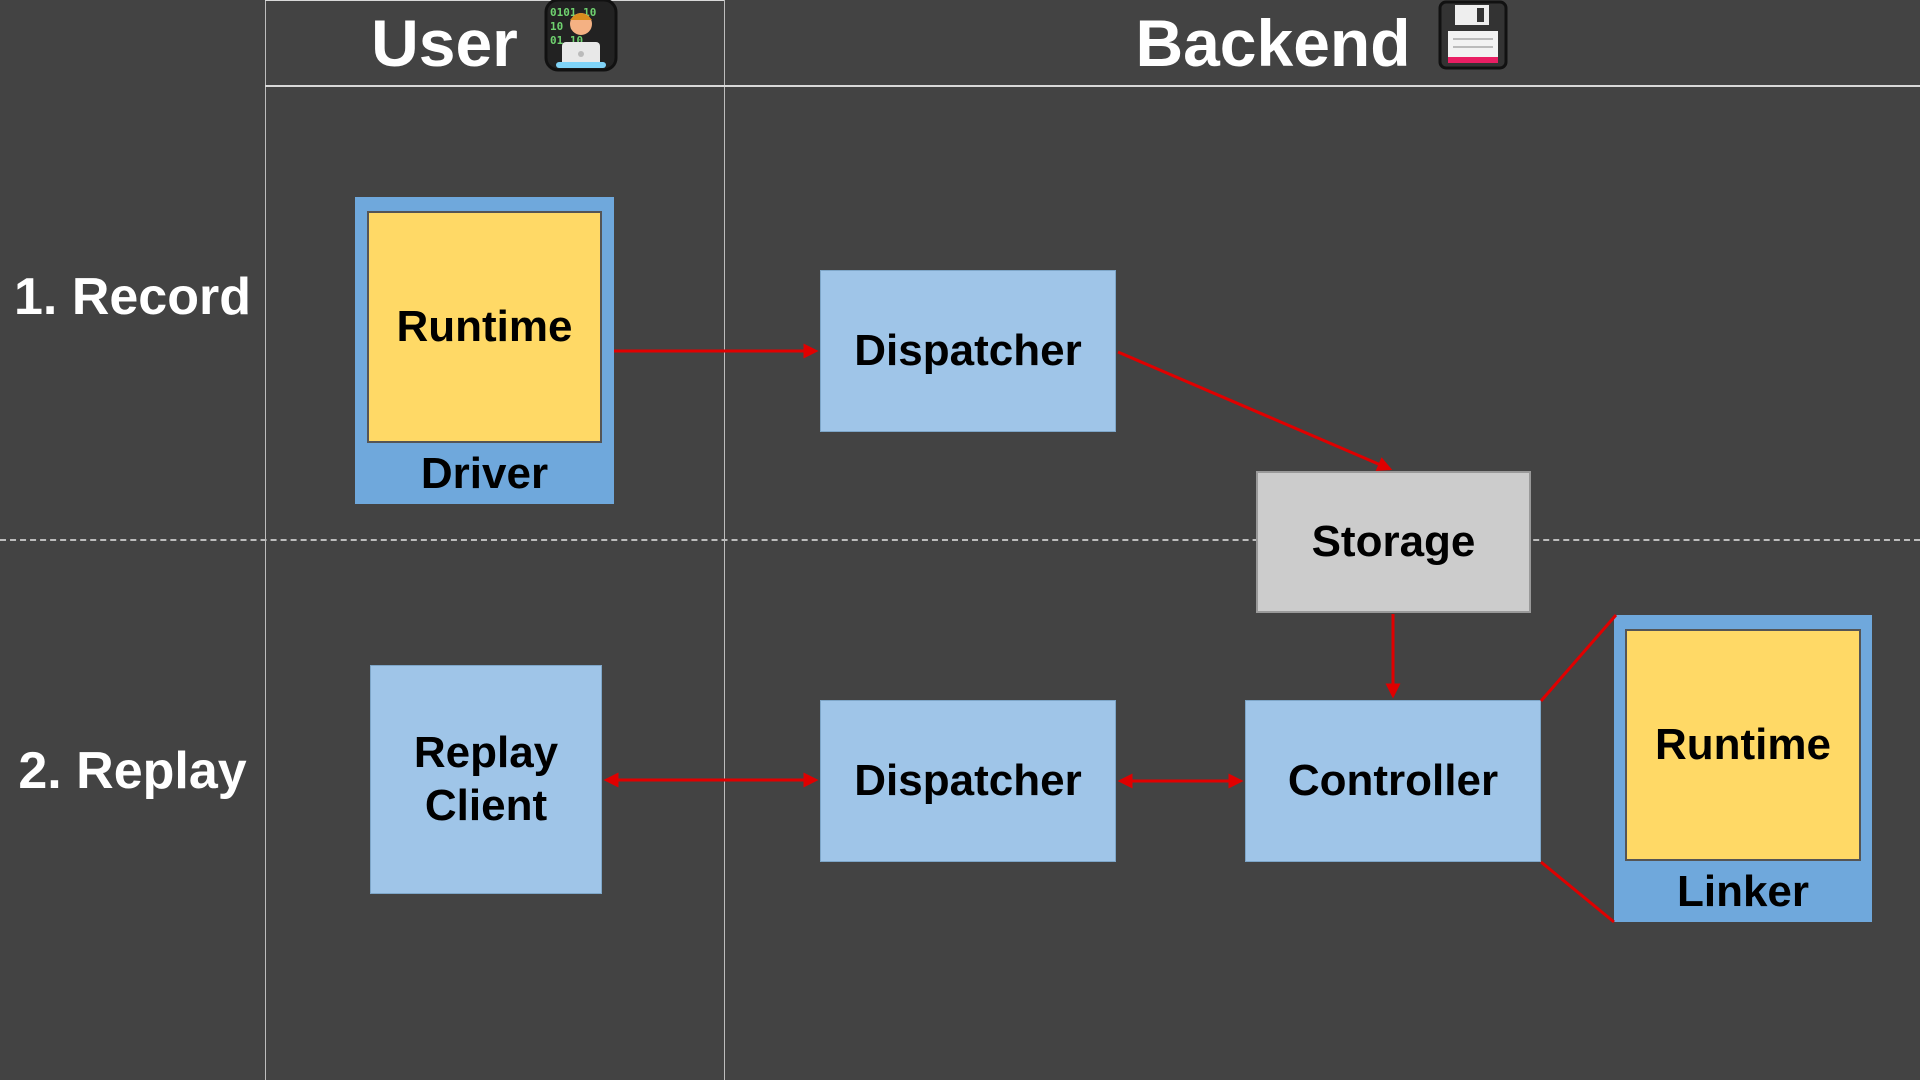 The image size is (1920, 1080). Describe the element at coordinates (1578, 658) in the screenshot. I see `linker-zoom-line-top` at that location.